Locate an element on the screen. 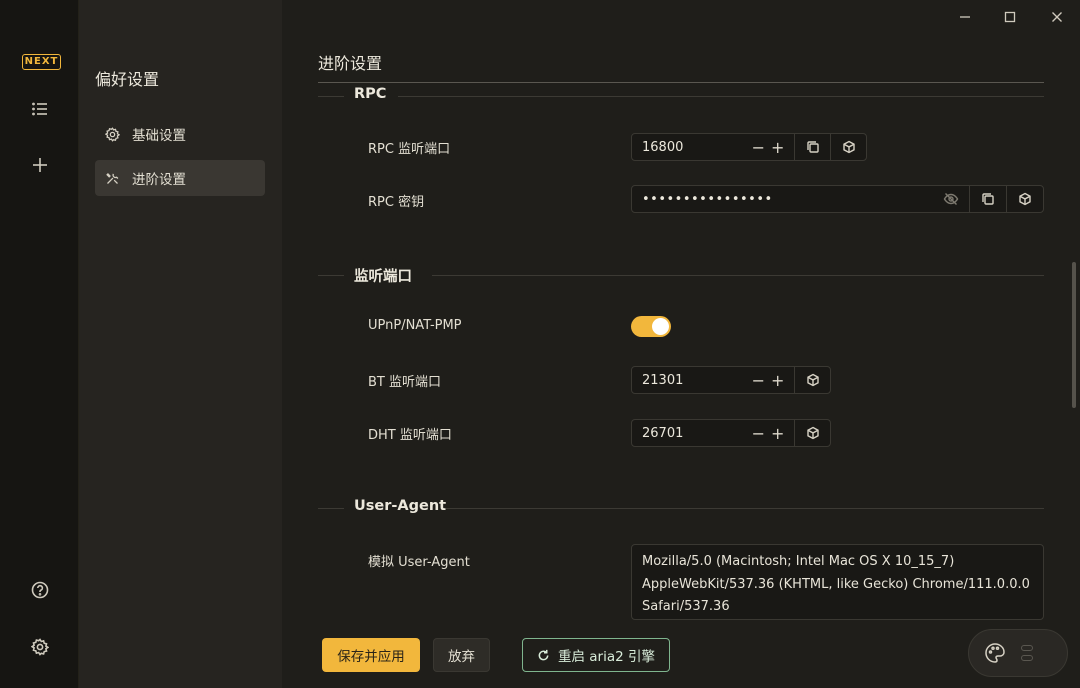 Image resolution: width=1080 pixels, height=688 pixels. rpc-port-label: RPC 监听端口 is located at coordinates (409, 149).